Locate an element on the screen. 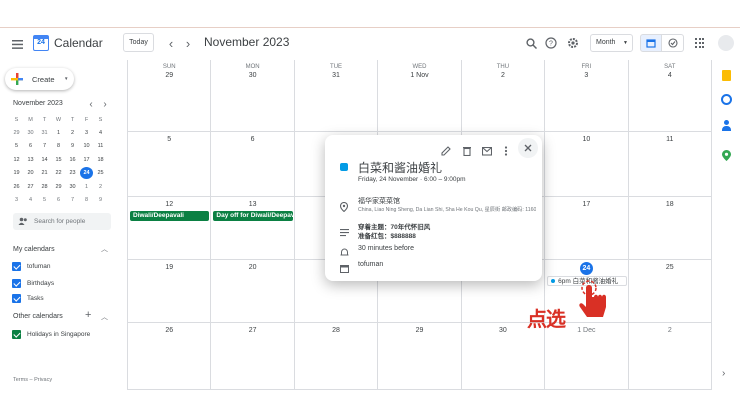 Image resolution: width=740 pixels, height=416 pixels. keep-icon is located at coordinates (726, 75).